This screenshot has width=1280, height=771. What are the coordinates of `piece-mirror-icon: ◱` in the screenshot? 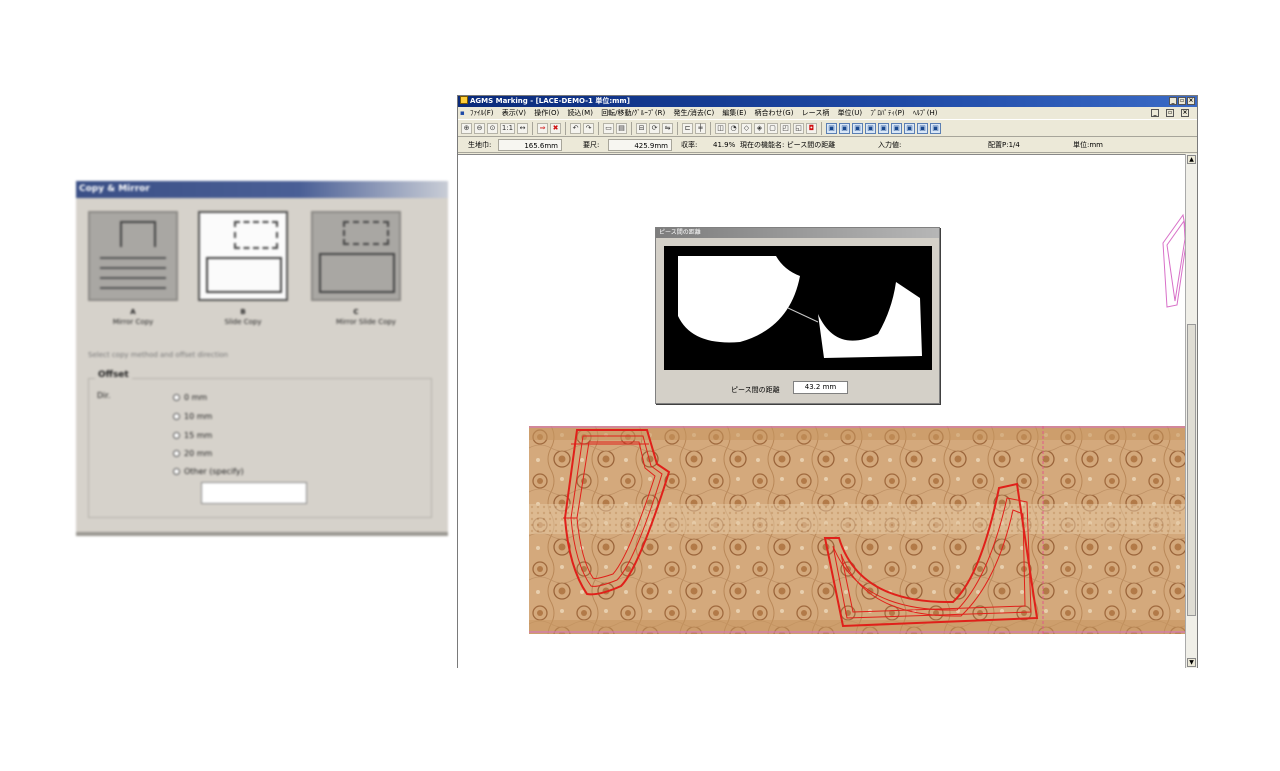 It's located at (798, 128).